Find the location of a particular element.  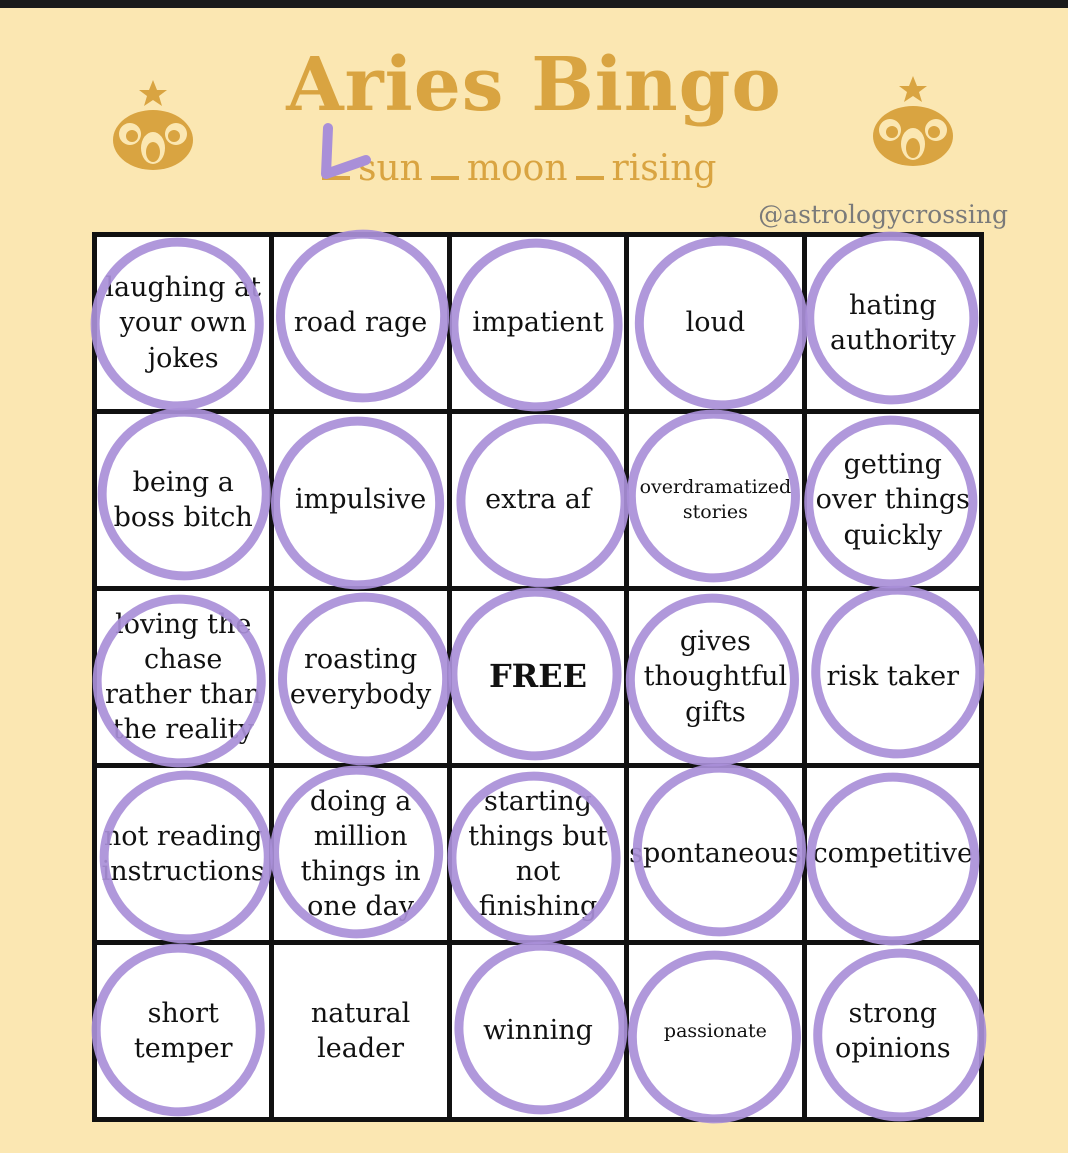

bingo-cell: risk taker is located at coordinates (892, 677).